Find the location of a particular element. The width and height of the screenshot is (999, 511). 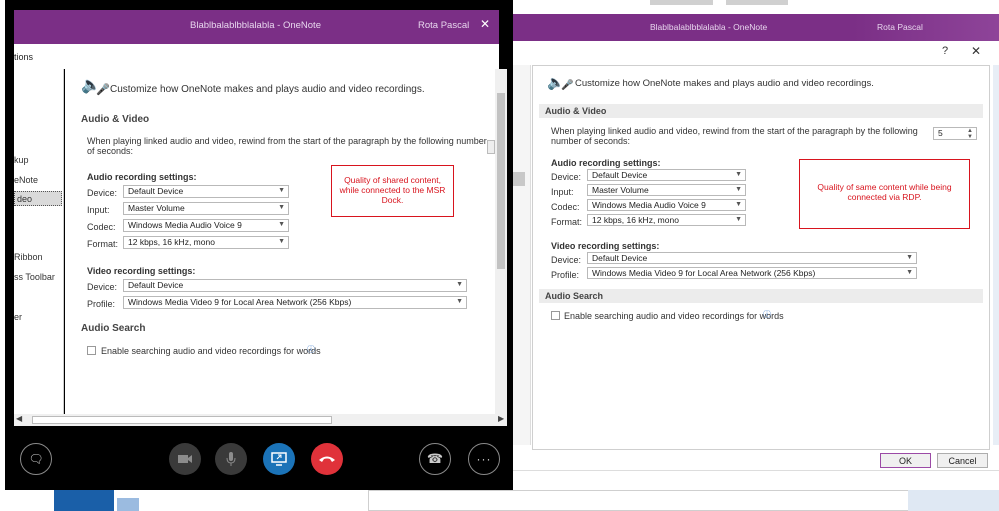

more-options-button: ··· is located at coordinates (484, 459).